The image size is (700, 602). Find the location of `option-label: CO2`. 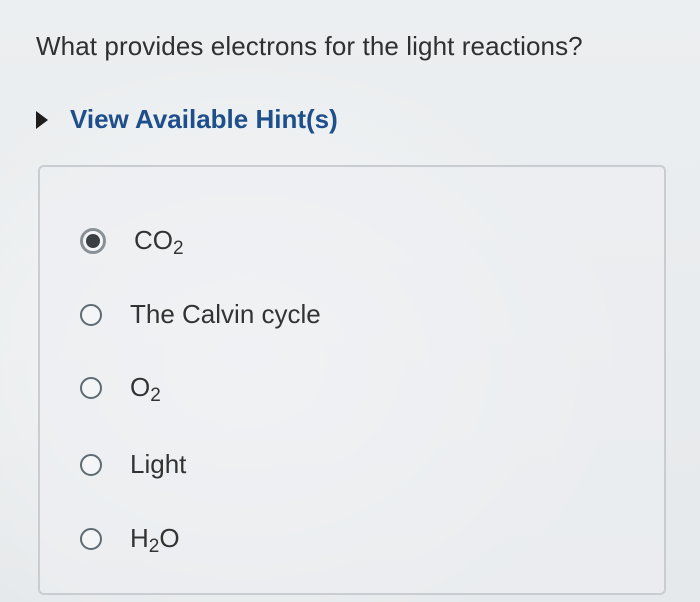

option-label: CO2 is located at coordinates (159, 242).